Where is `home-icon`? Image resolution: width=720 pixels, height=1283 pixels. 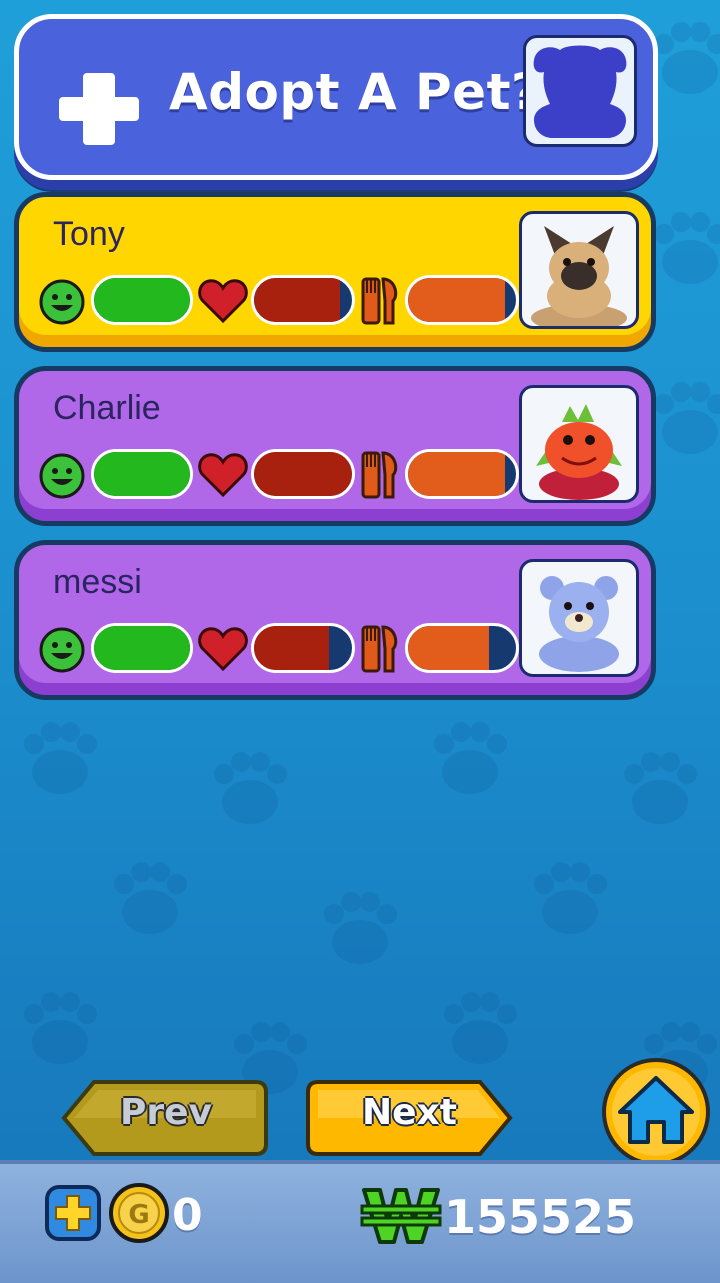 home-icon is located at coordinates (656, 1112).